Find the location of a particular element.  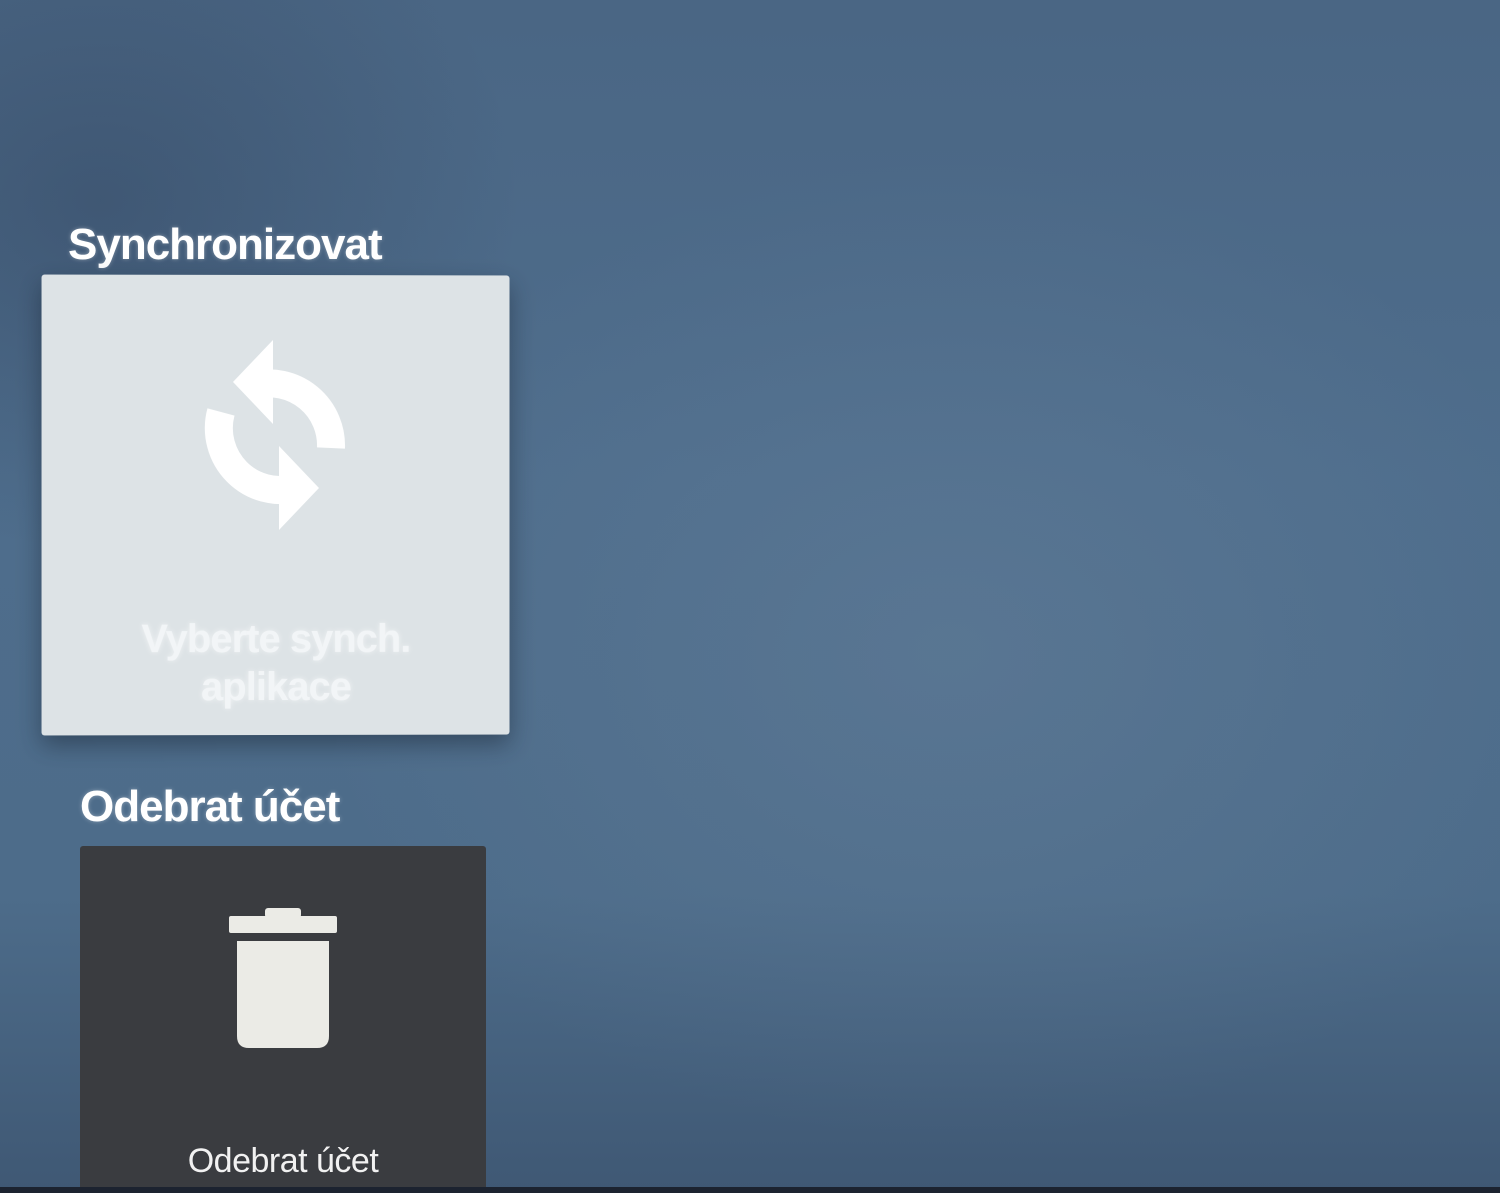

remove-account-card: Odebrat účet is located at coordinates (283, 1019).